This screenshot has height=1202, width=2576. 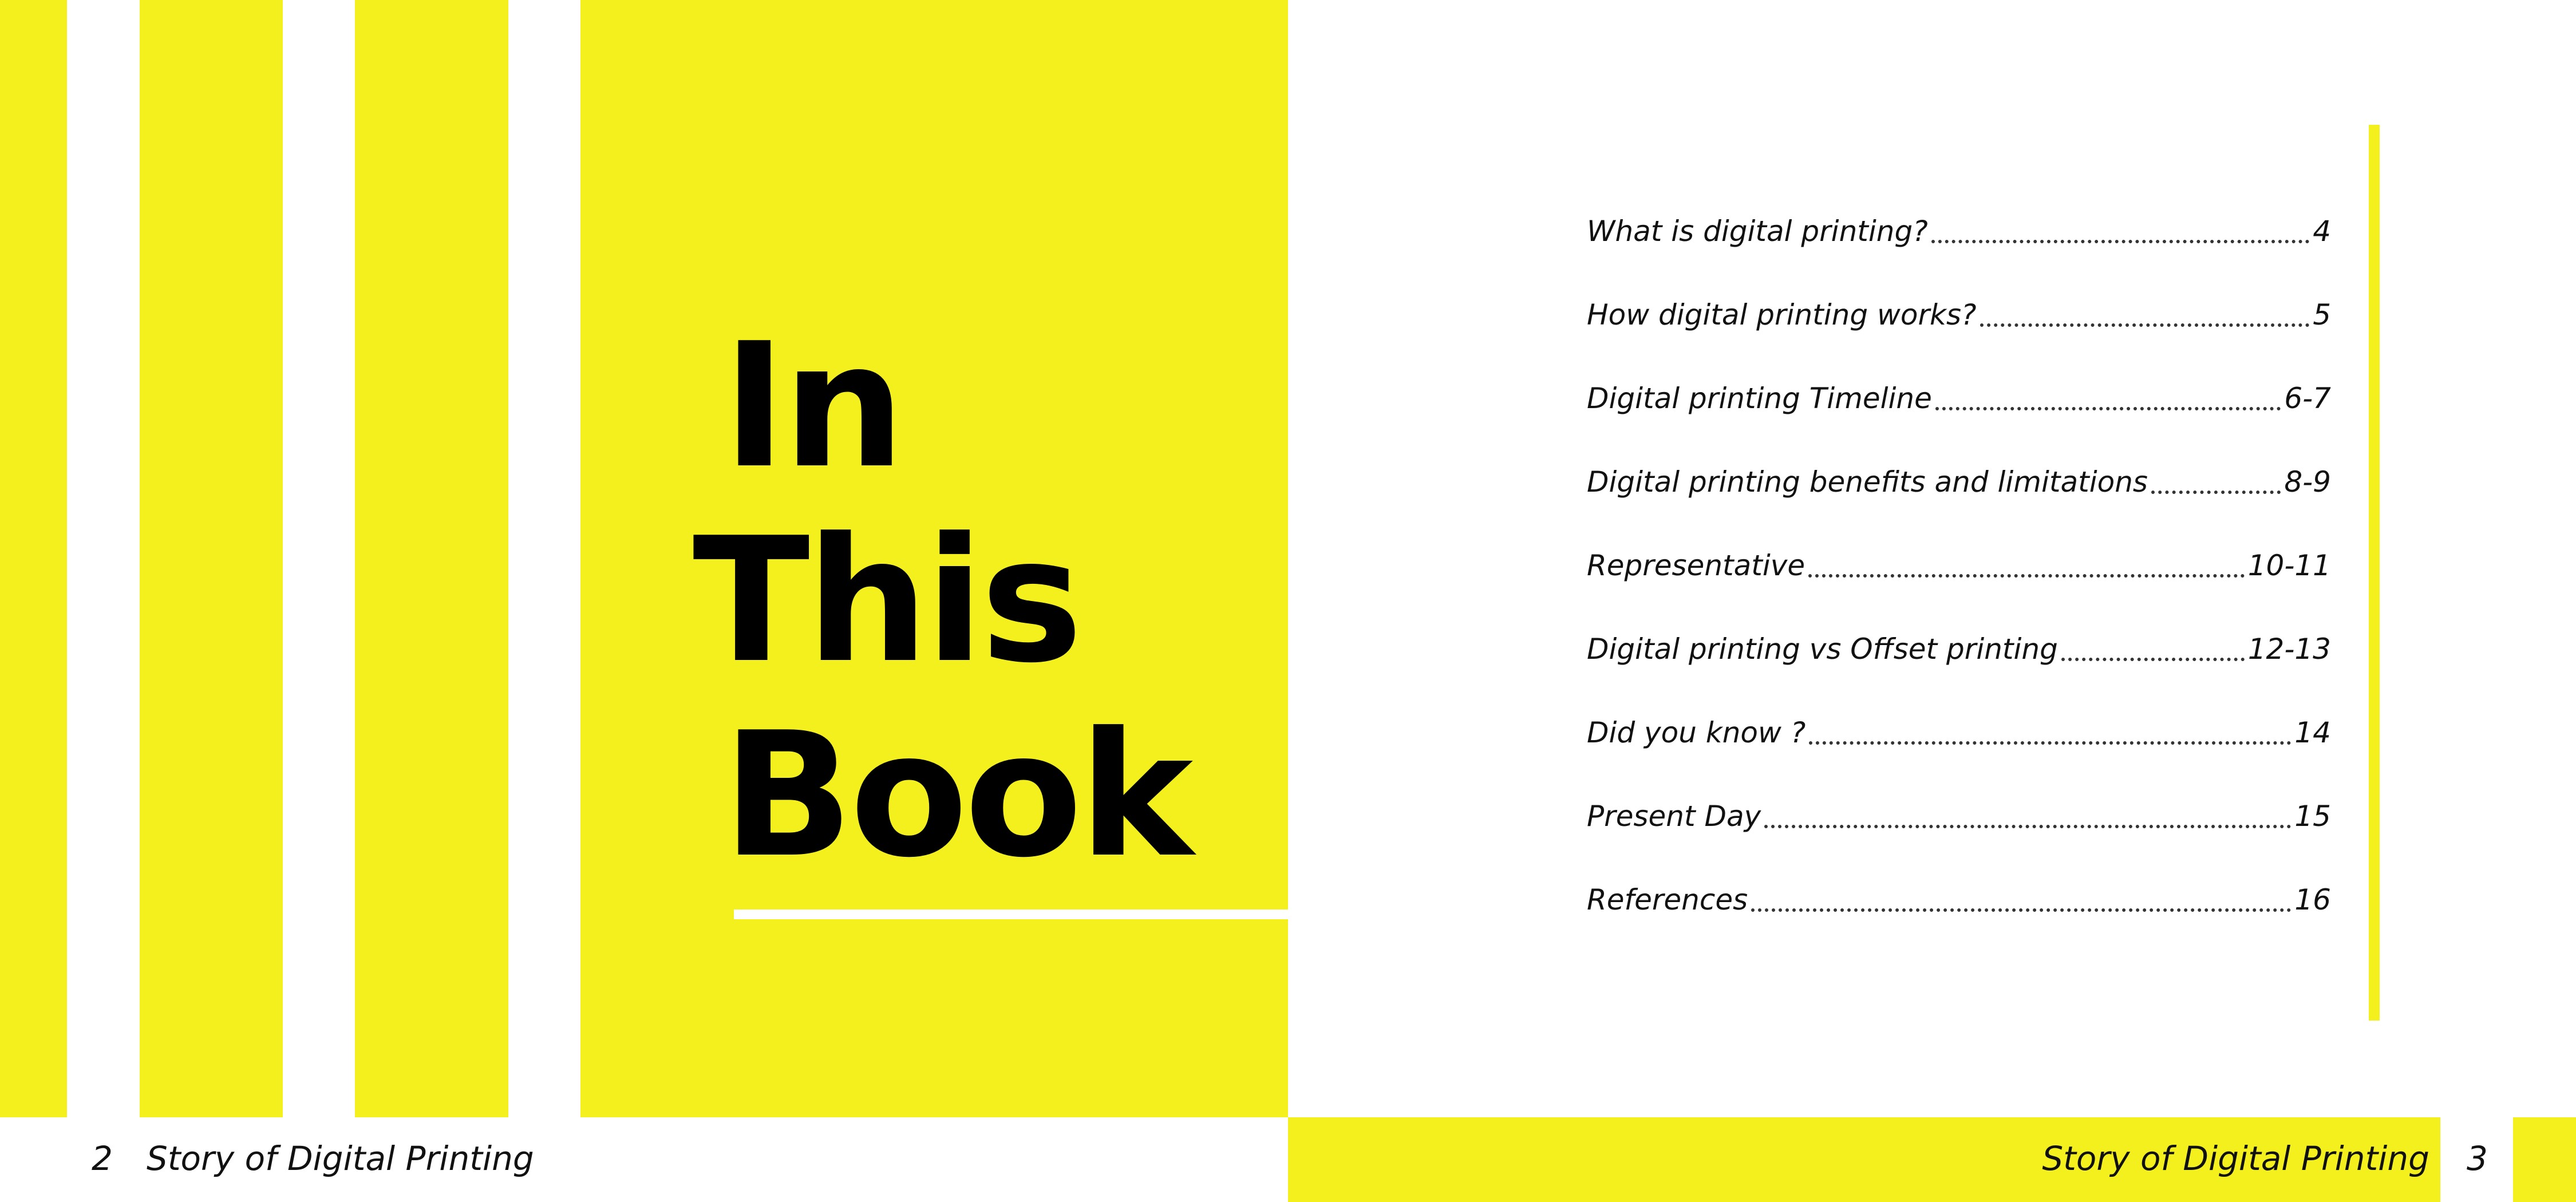 I want to click on toc-item: Did you know ? 14, so click(x=1959, y=736).